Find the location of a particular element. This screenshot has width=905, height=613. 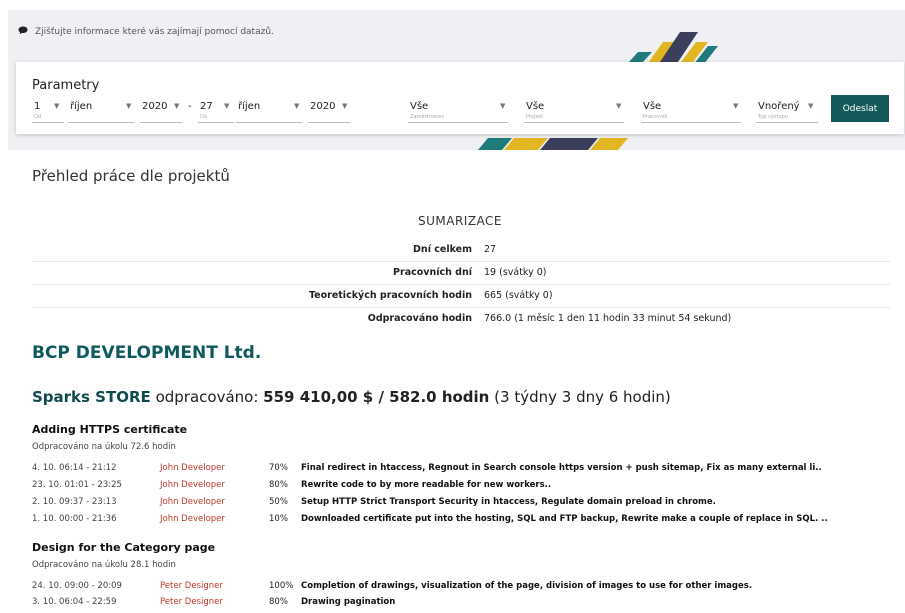

summary-value: 19 (svátky 0) is located at coordinates (515, 272).